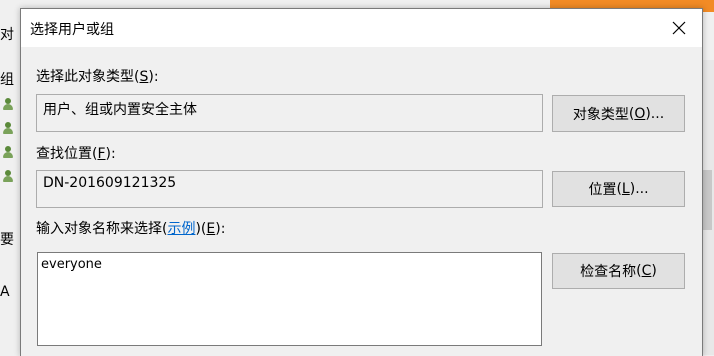 The height and width of the screenshot is (356, 714). I want to click on background-text-fragment: 对, so click(7, 35).